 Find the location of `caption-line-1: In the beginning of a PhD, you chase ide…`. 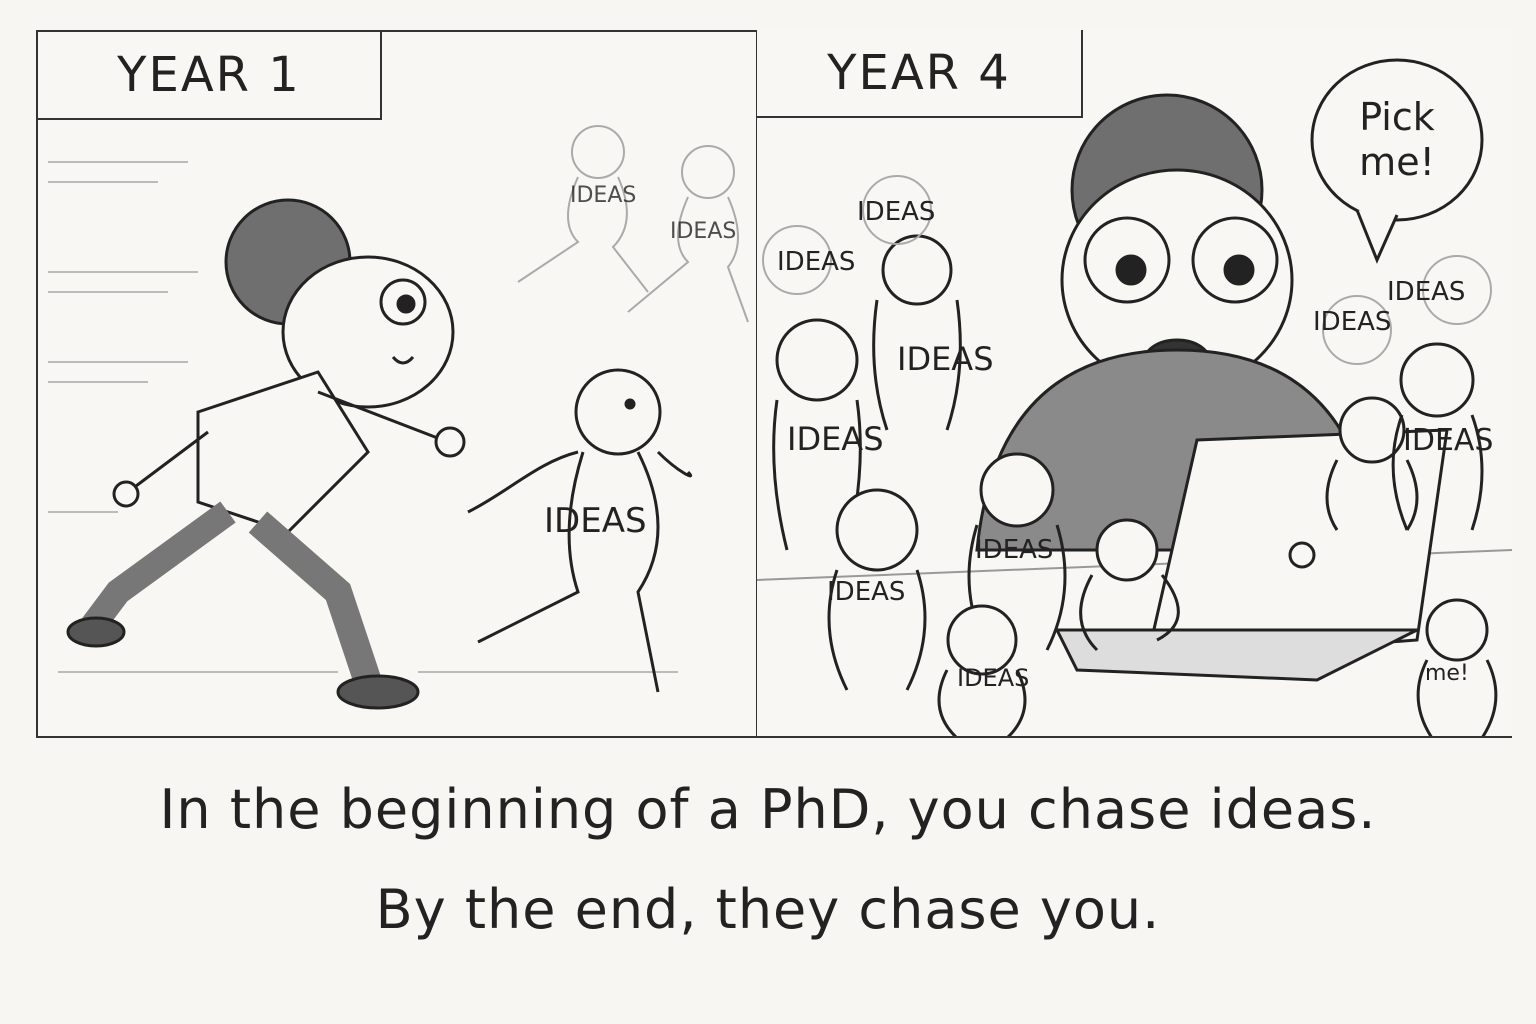

caption-line-1: In the beginning of a PhD, you chase ide… is located at coordinates (768, 809).